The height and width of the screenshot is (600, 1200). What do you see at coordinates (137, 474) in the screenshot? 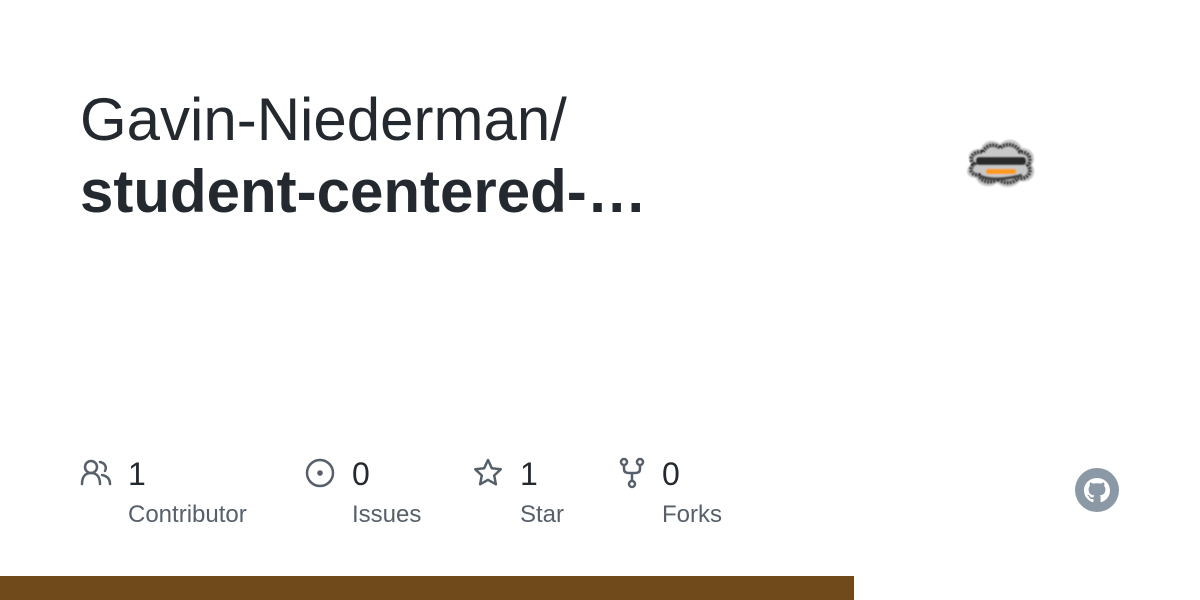
I see `contributors-count: 1` at bounding box center [137, 474].